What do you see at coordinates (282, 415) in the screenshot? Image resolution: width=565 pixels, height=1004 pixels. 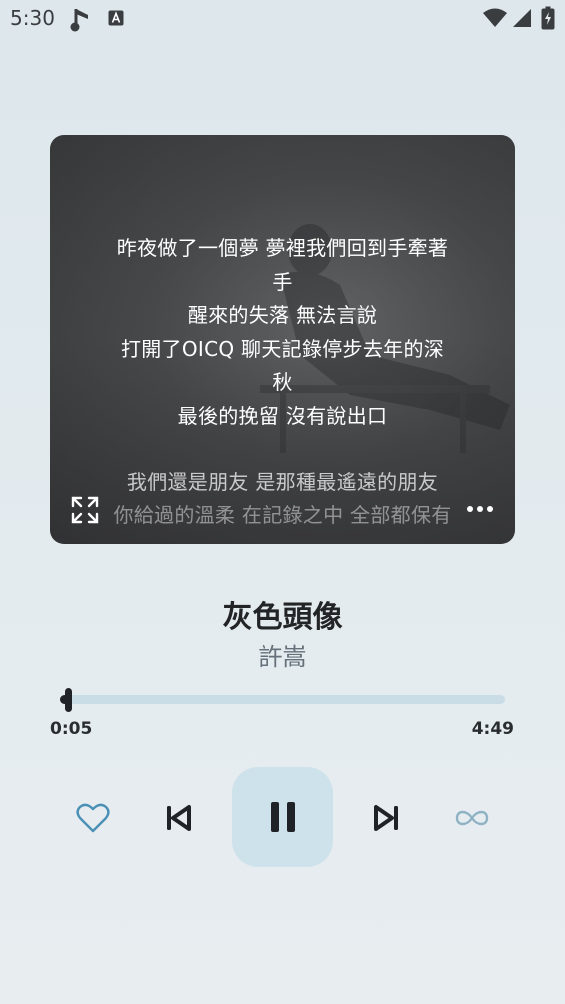 I see `lyric-line: 最後的挽留 沒有說出口` at bounding box center [282, 415].